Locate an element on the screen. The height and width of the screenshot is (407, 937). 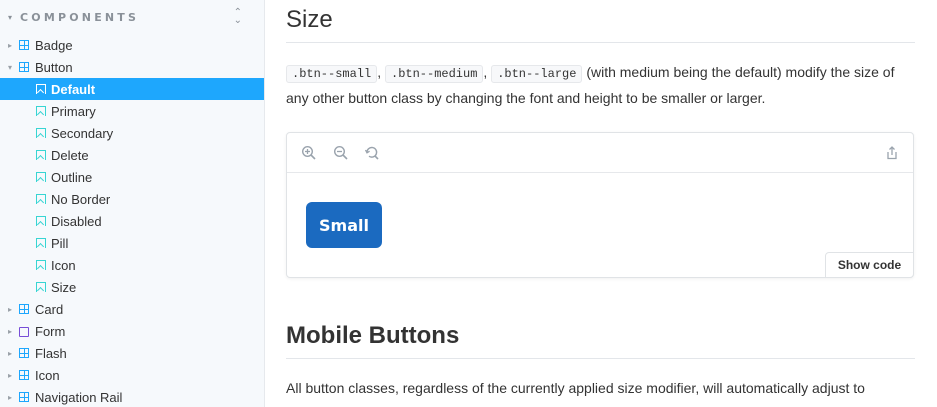
zoom-in-icon is located at coordinates (309, 153).